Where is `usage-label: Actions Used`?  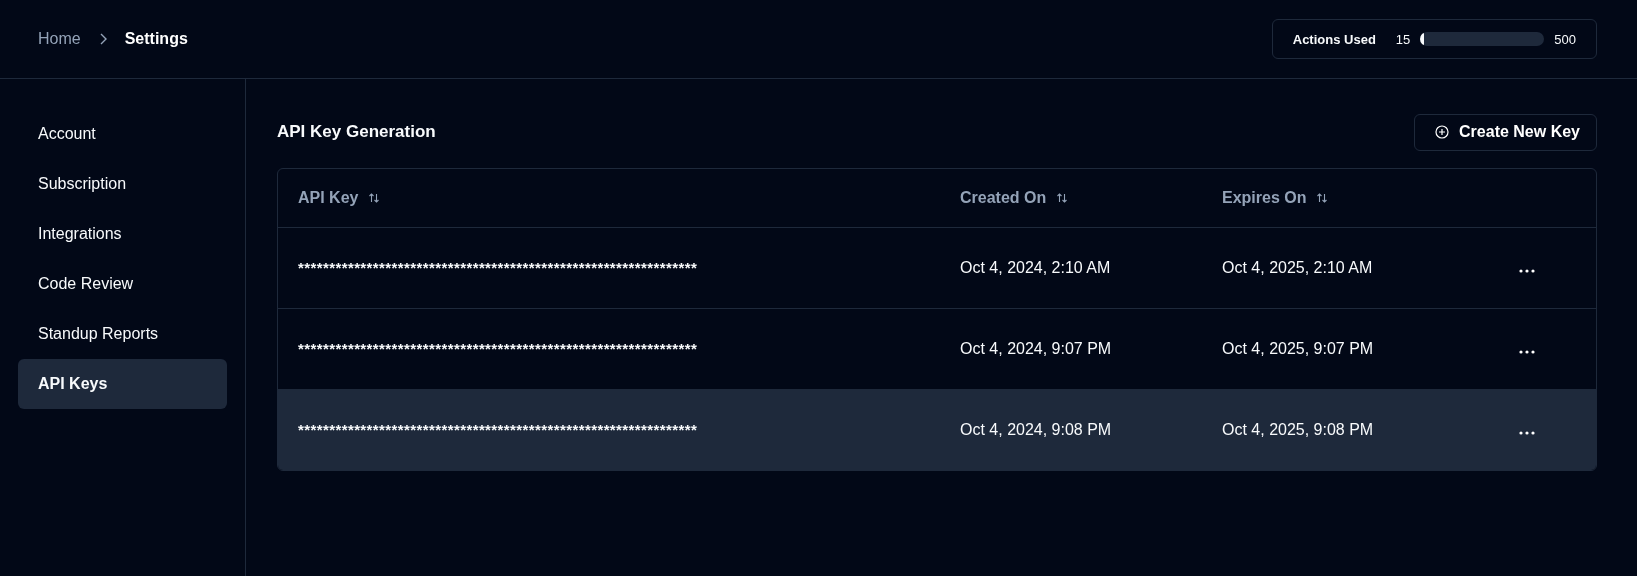 usage-label: Actions Used is located at coordinates (1334, 39).